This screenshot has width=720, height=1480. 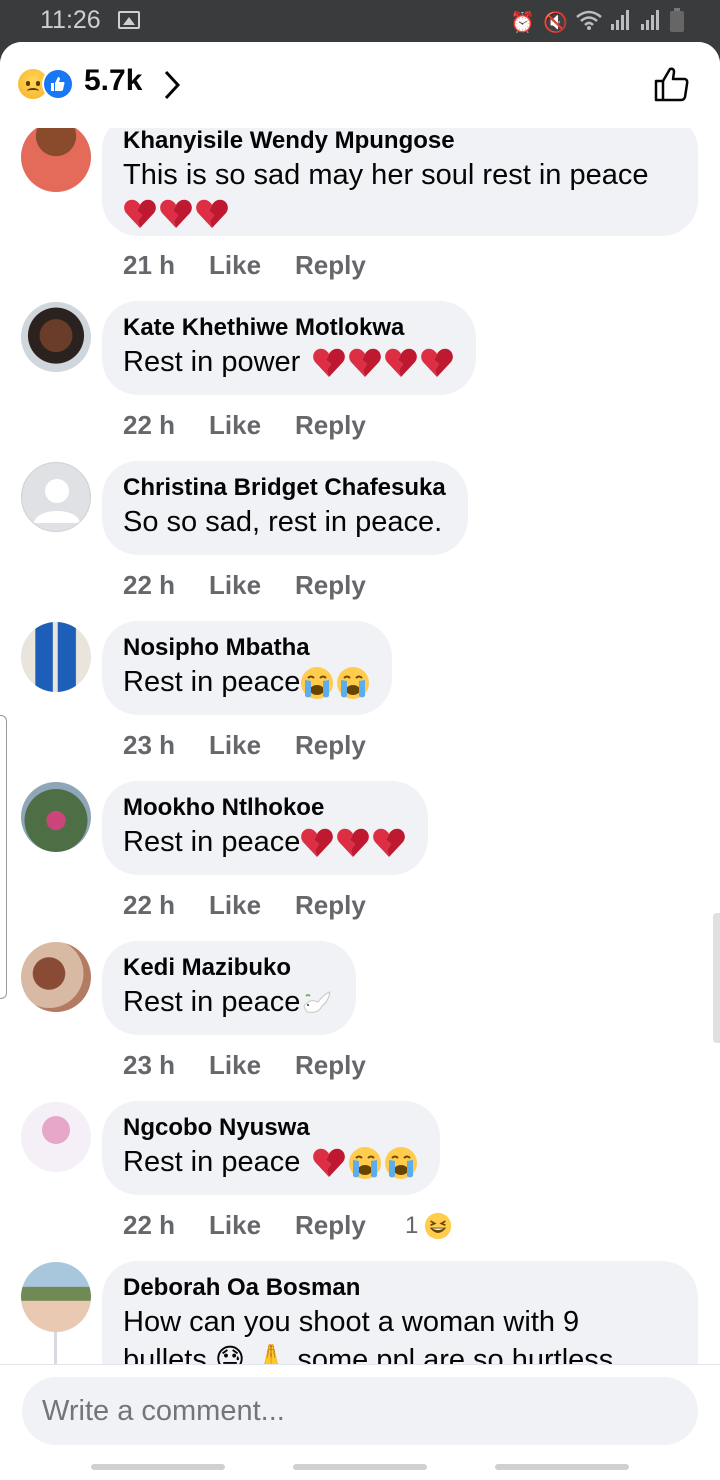 I want to click on comment-author: Deborah Oa Bosman, so click(x=399, y=1288).